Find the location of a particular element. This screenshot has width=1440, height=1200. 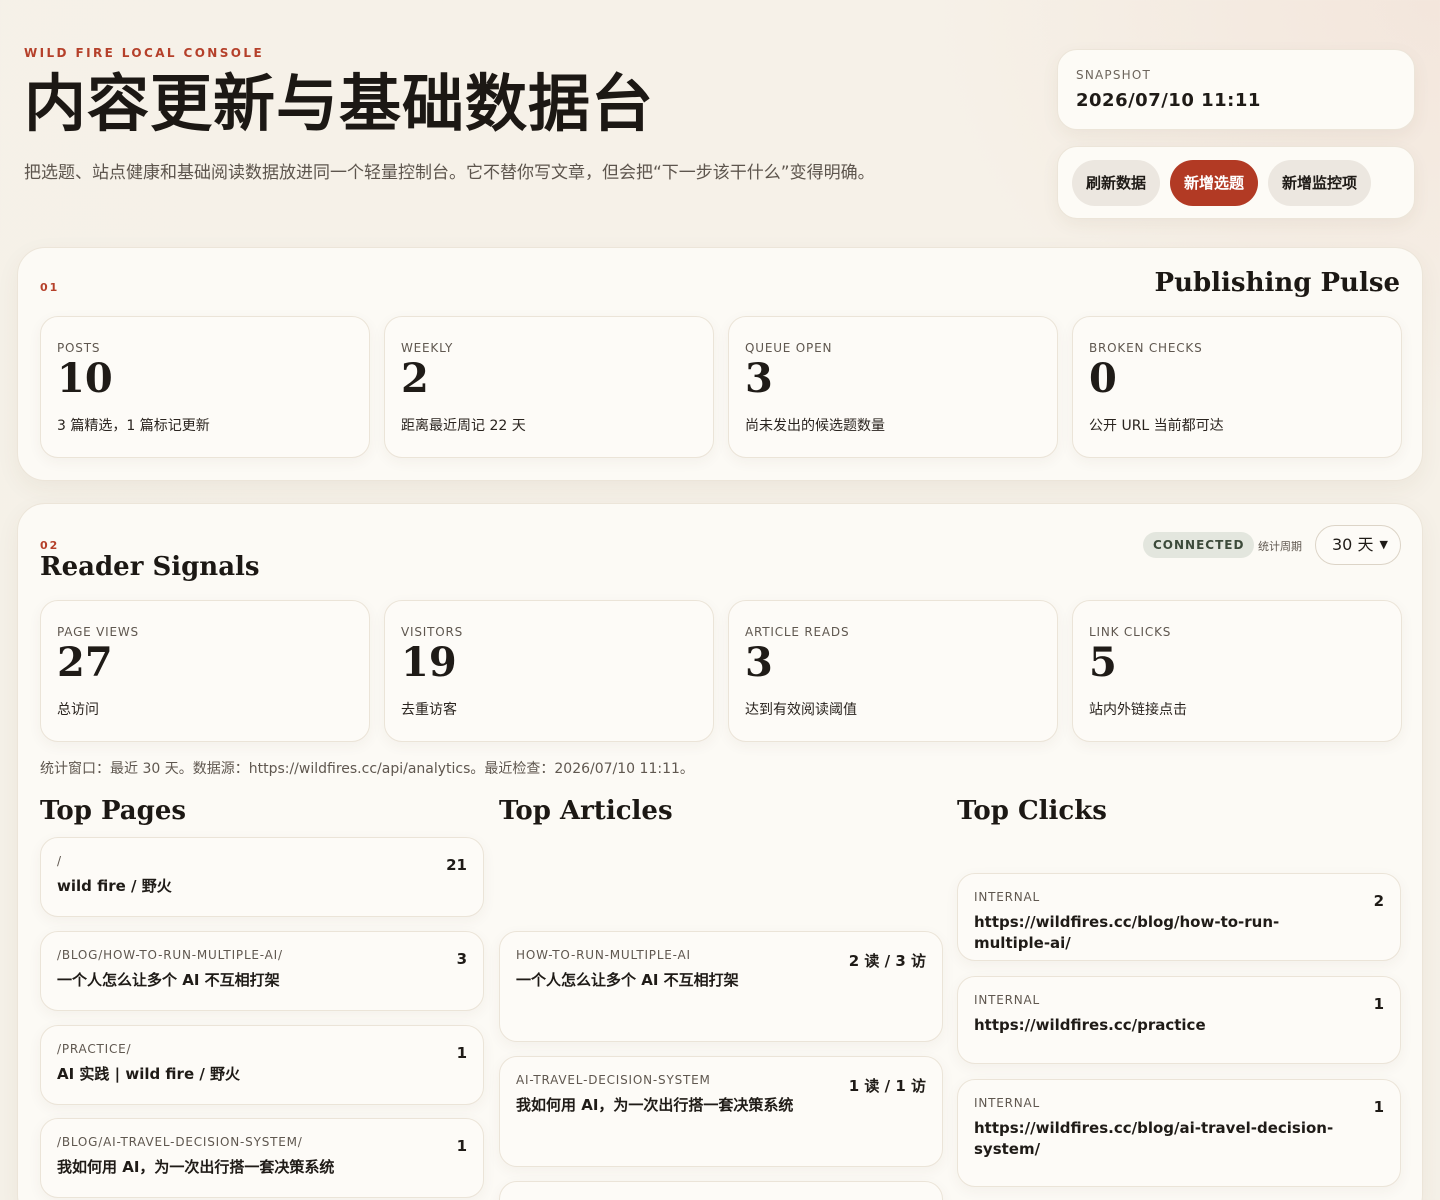

top-page-item: / wild fire / 野火 21 is located at coordinates (262, 877).